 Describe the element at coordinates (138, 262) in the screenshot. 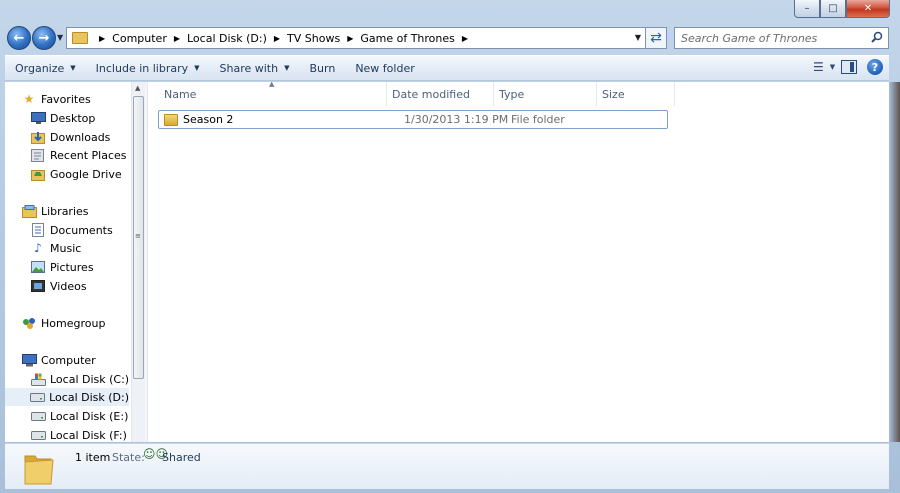

I see `nav-scrollbar: ▲ ≡` at that location.